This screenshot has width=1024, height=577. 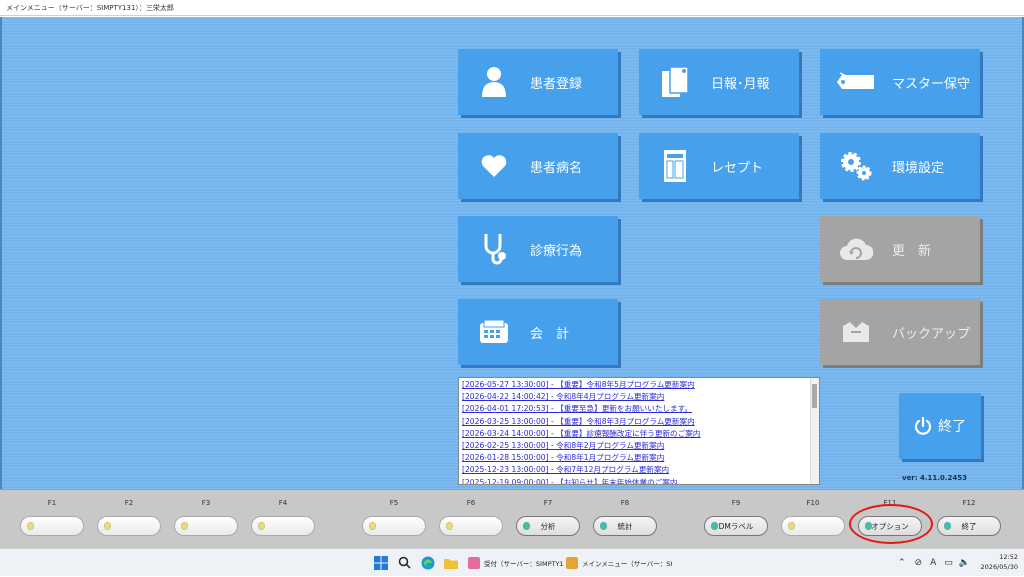 I want to click on windows-start-icon, so click(x=380, y=562).